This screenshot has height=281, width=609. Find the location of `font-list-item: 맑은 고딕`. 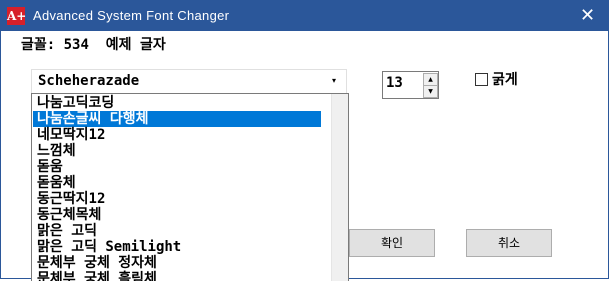

font-list-item: 맑은 고딕 is located at coordinates (177, 231).